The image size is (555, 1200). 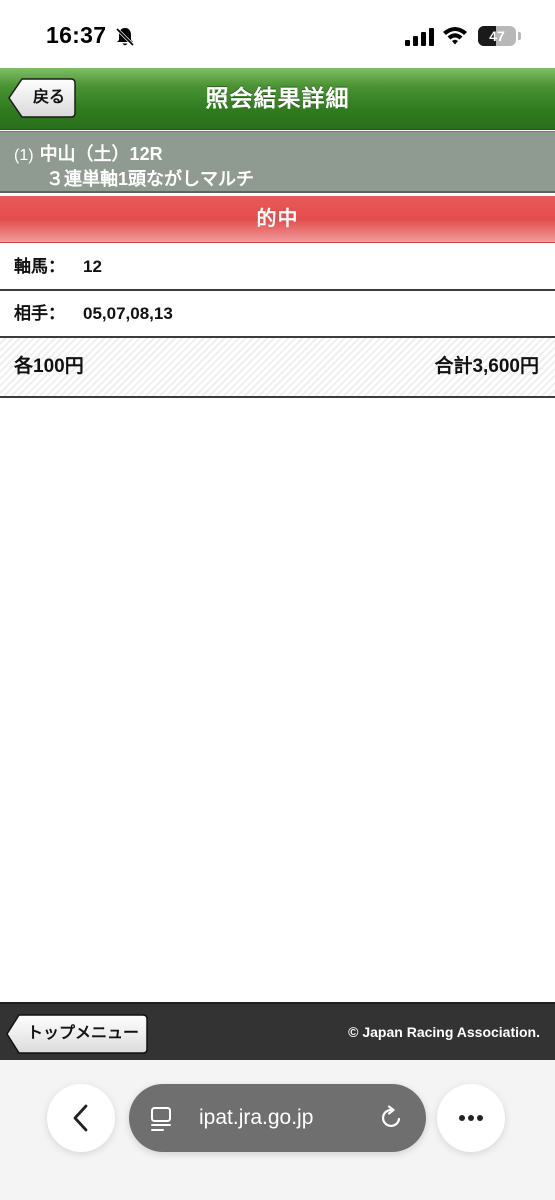 I want to click on url-text: ipat.jra.go.jp, so click(x=256, y=1117).